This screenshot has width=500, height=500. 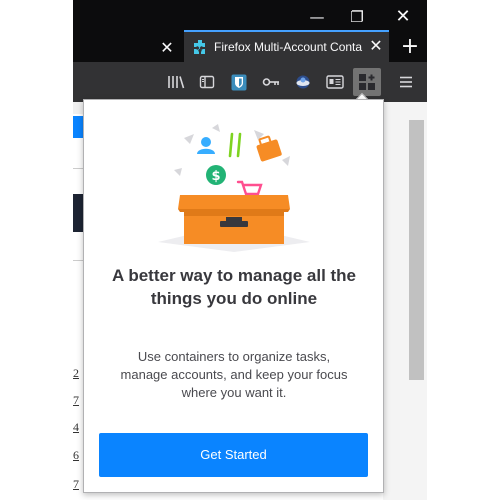 What do you see at coordinates (206, 145) in the screenshot?
I see `person-icon` at bounding box center [206, 145].